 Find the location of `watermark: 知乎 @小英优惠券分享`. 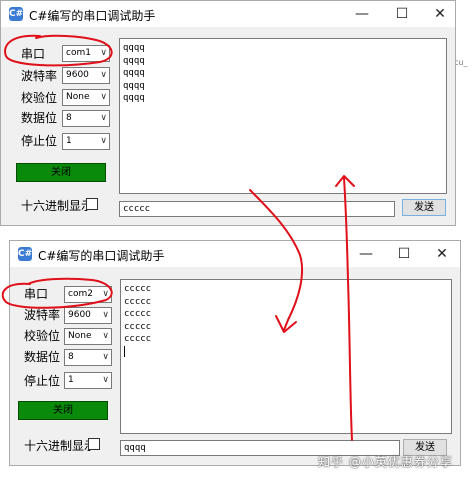

watermark: 知乎 @小英优惠券分享 is located at coordinates (385, 462).